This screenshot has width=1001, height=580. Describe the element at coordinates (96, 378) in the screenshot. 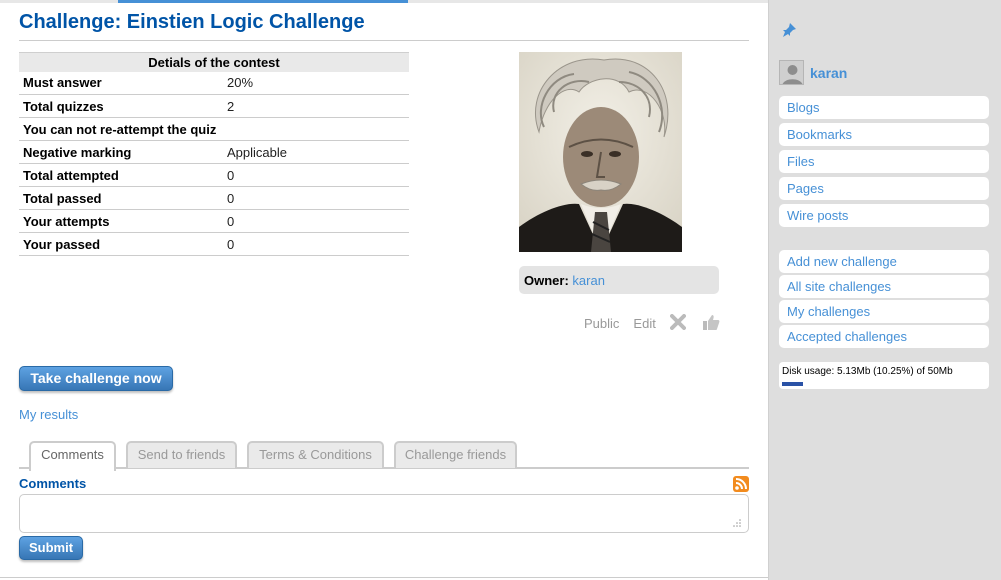

I see `take-challenge-button: Take challenge now` at that location.